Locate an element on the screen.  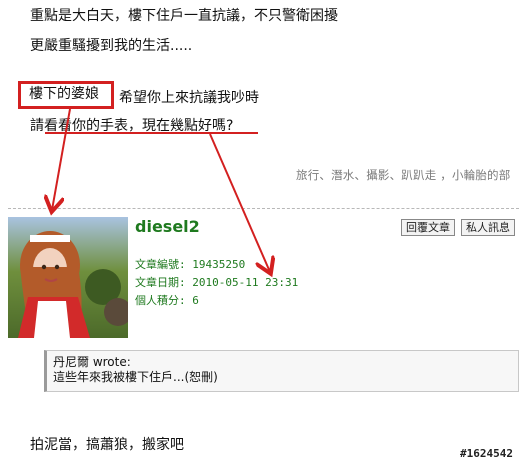
quote-text: 這些年來我被樓下住戶...(恕刪) is located at coordinates (135, 377).